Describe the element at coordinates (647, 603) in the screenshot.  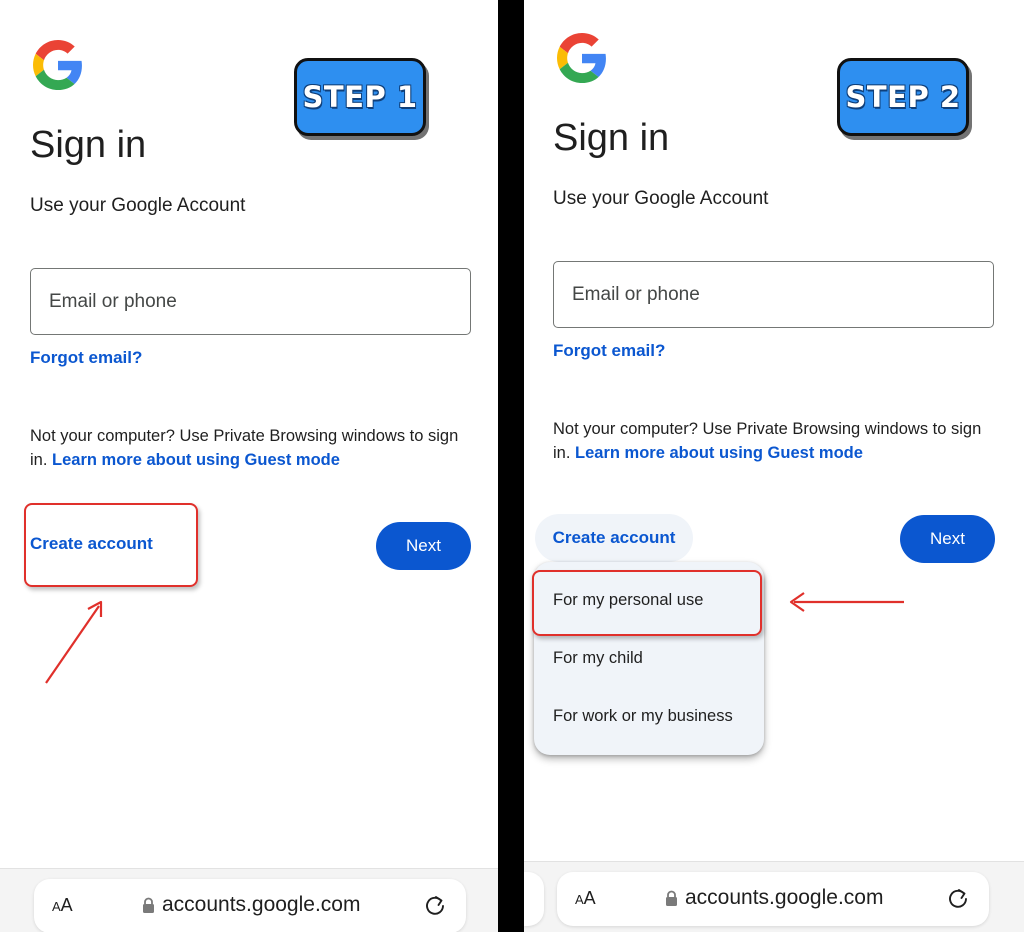
I see `personal-use-highlight` at that location.